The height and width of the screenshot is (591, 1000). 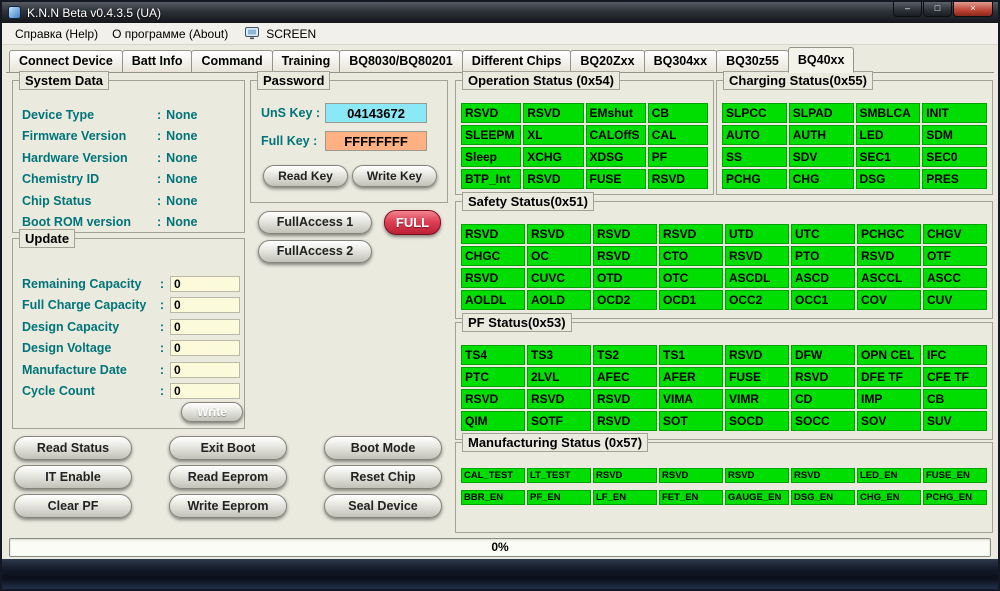 What do you see at coordinates (401, 61) in the screenshot?
I see `tab-bq8030: BQ8030/BQ80201` at bounding box center [401, 61].